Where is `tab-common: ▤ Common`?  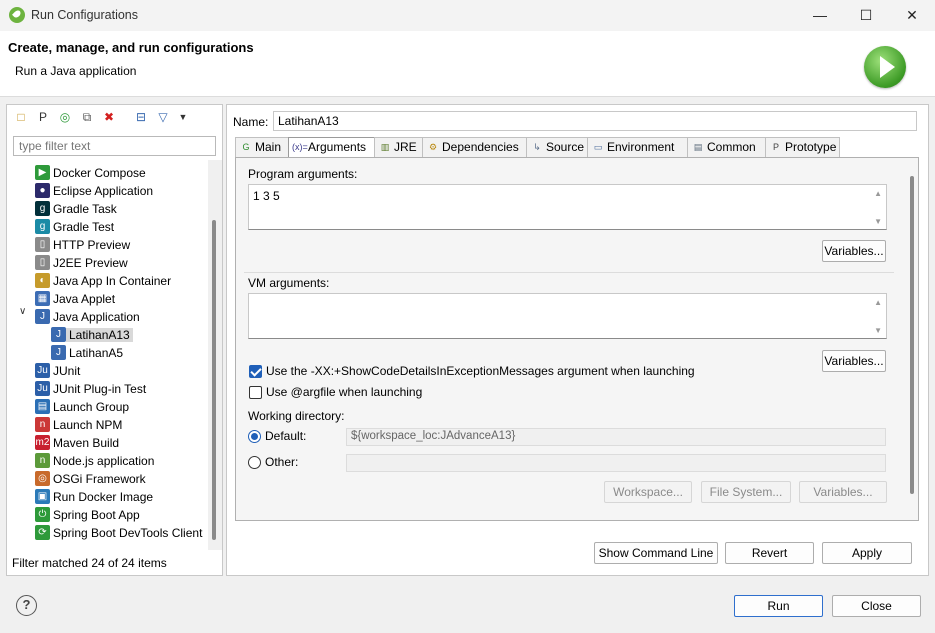 tab-common: ▤ Common is located at coordinates (726, 147).